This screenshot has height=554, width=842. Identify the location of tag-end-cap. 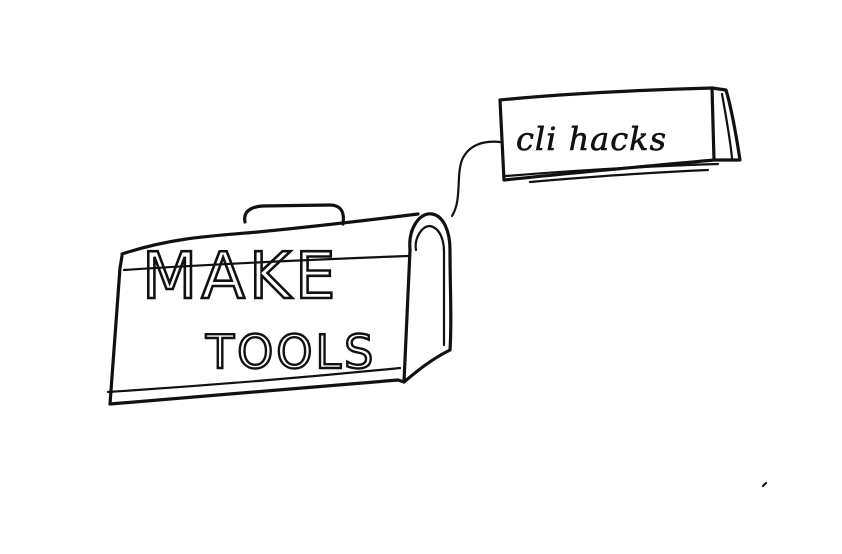
(726, 124).